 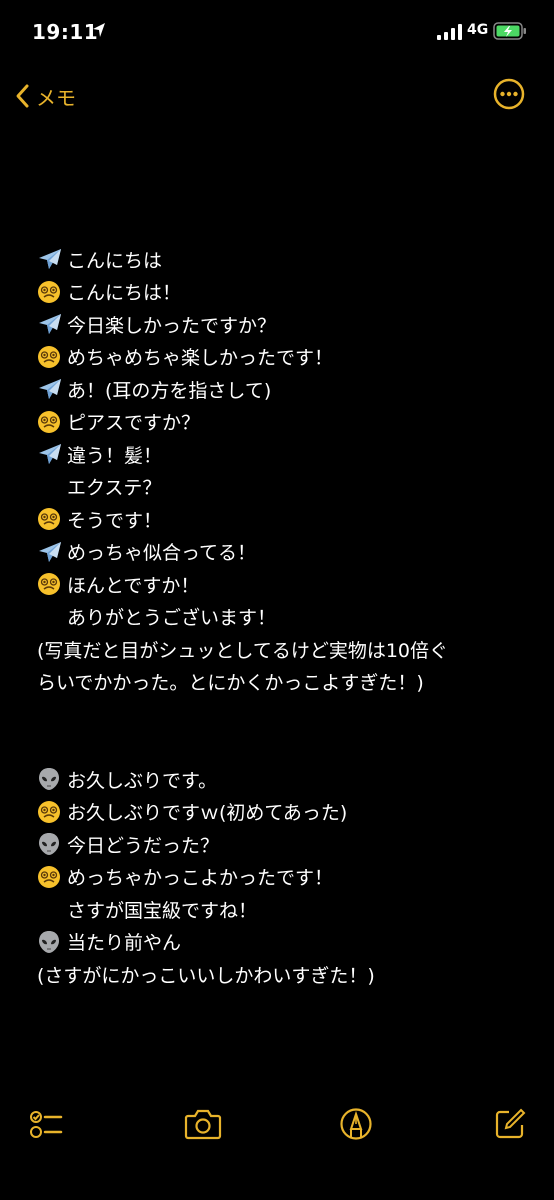 I want to click on signal-bars-icon, so click(x=449, y=32).